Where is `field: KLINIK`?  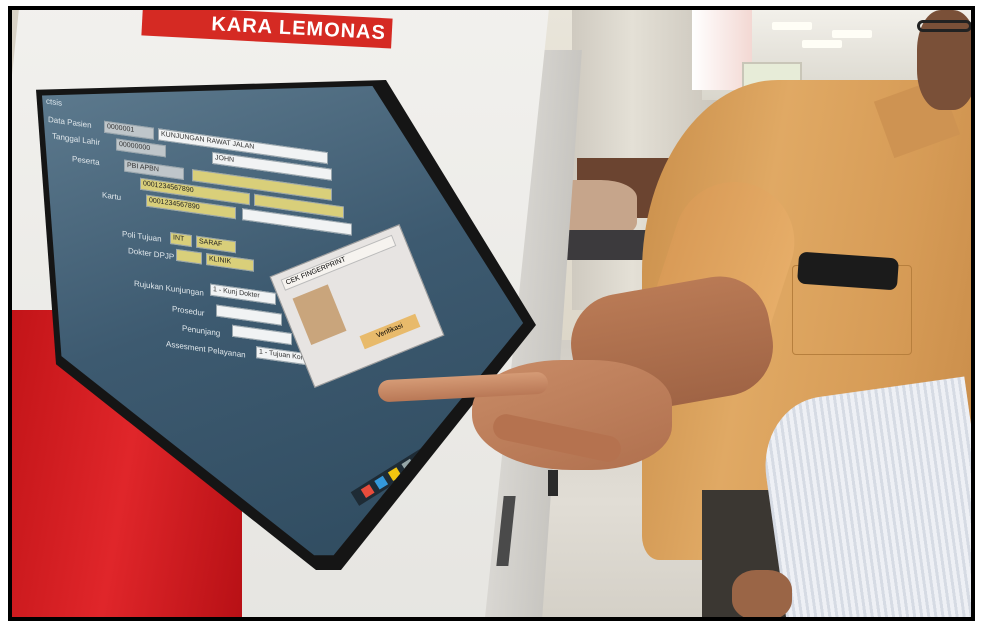
field: KLINIK is located at coordinates (230, 262).